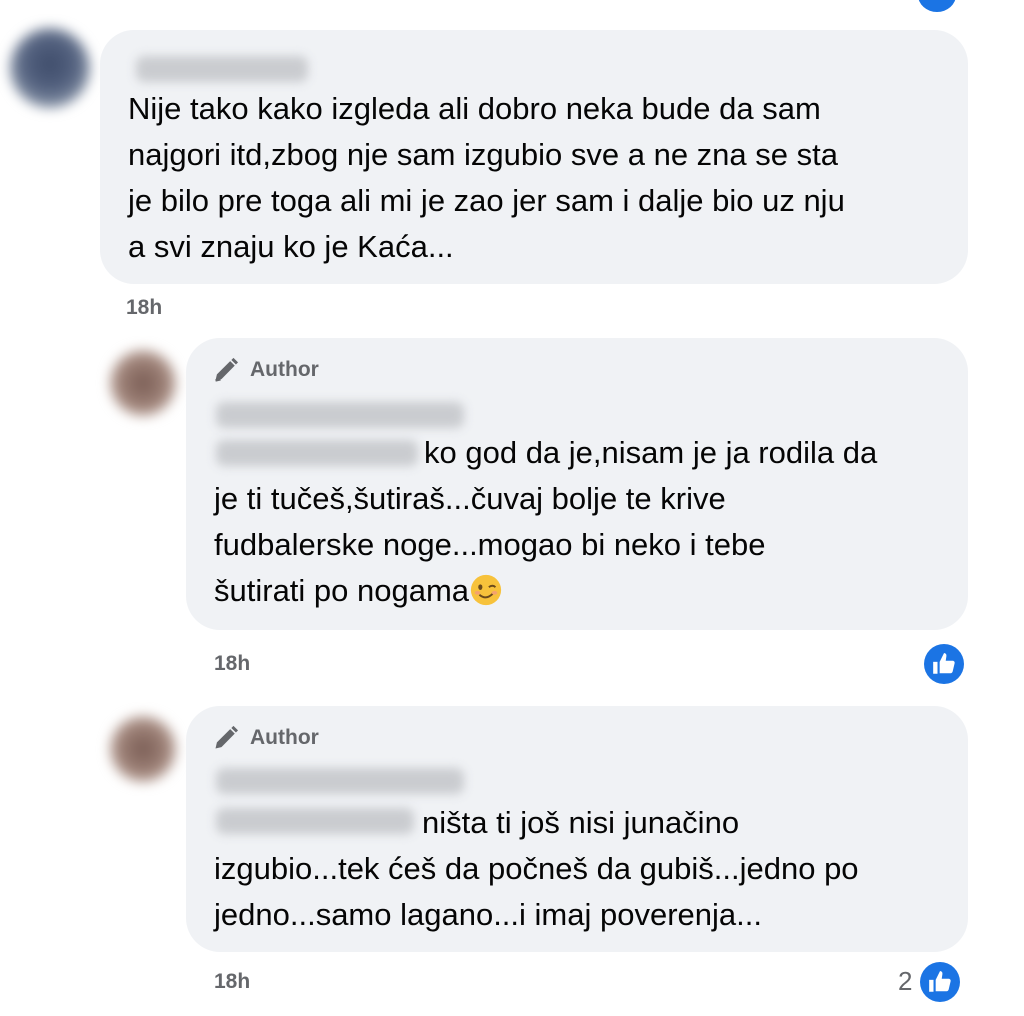 The height and width of the screenshot is (1016, 1024). What do you see at coordinates (486, 590) in the screenshot?
I see `winking-face-emoji` at bounding box center [486, 590].